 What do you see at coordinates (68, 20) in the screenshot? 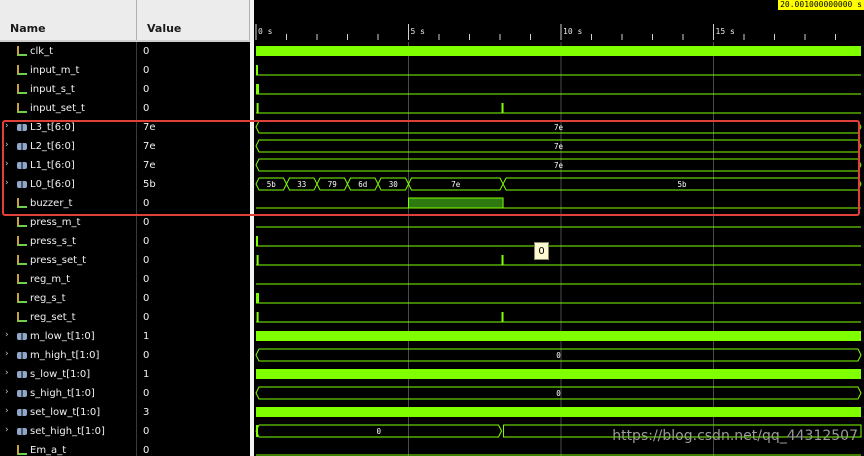
I see `name-column-header: Name` at bounding box center [68, 20].